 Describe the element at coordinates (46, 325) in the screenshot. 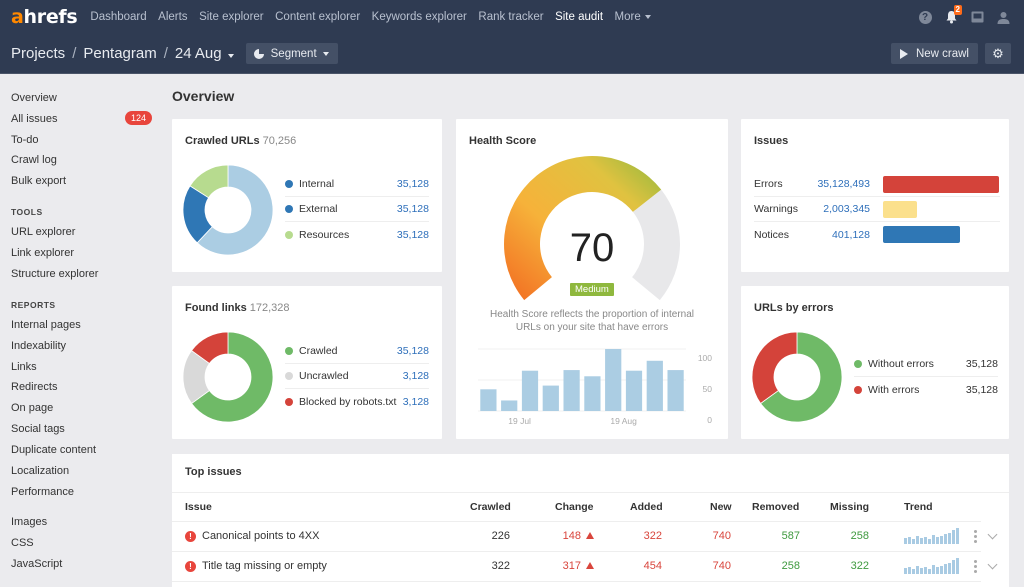

I see `sidebar-item-internal-pages: Internal pages` at that location.